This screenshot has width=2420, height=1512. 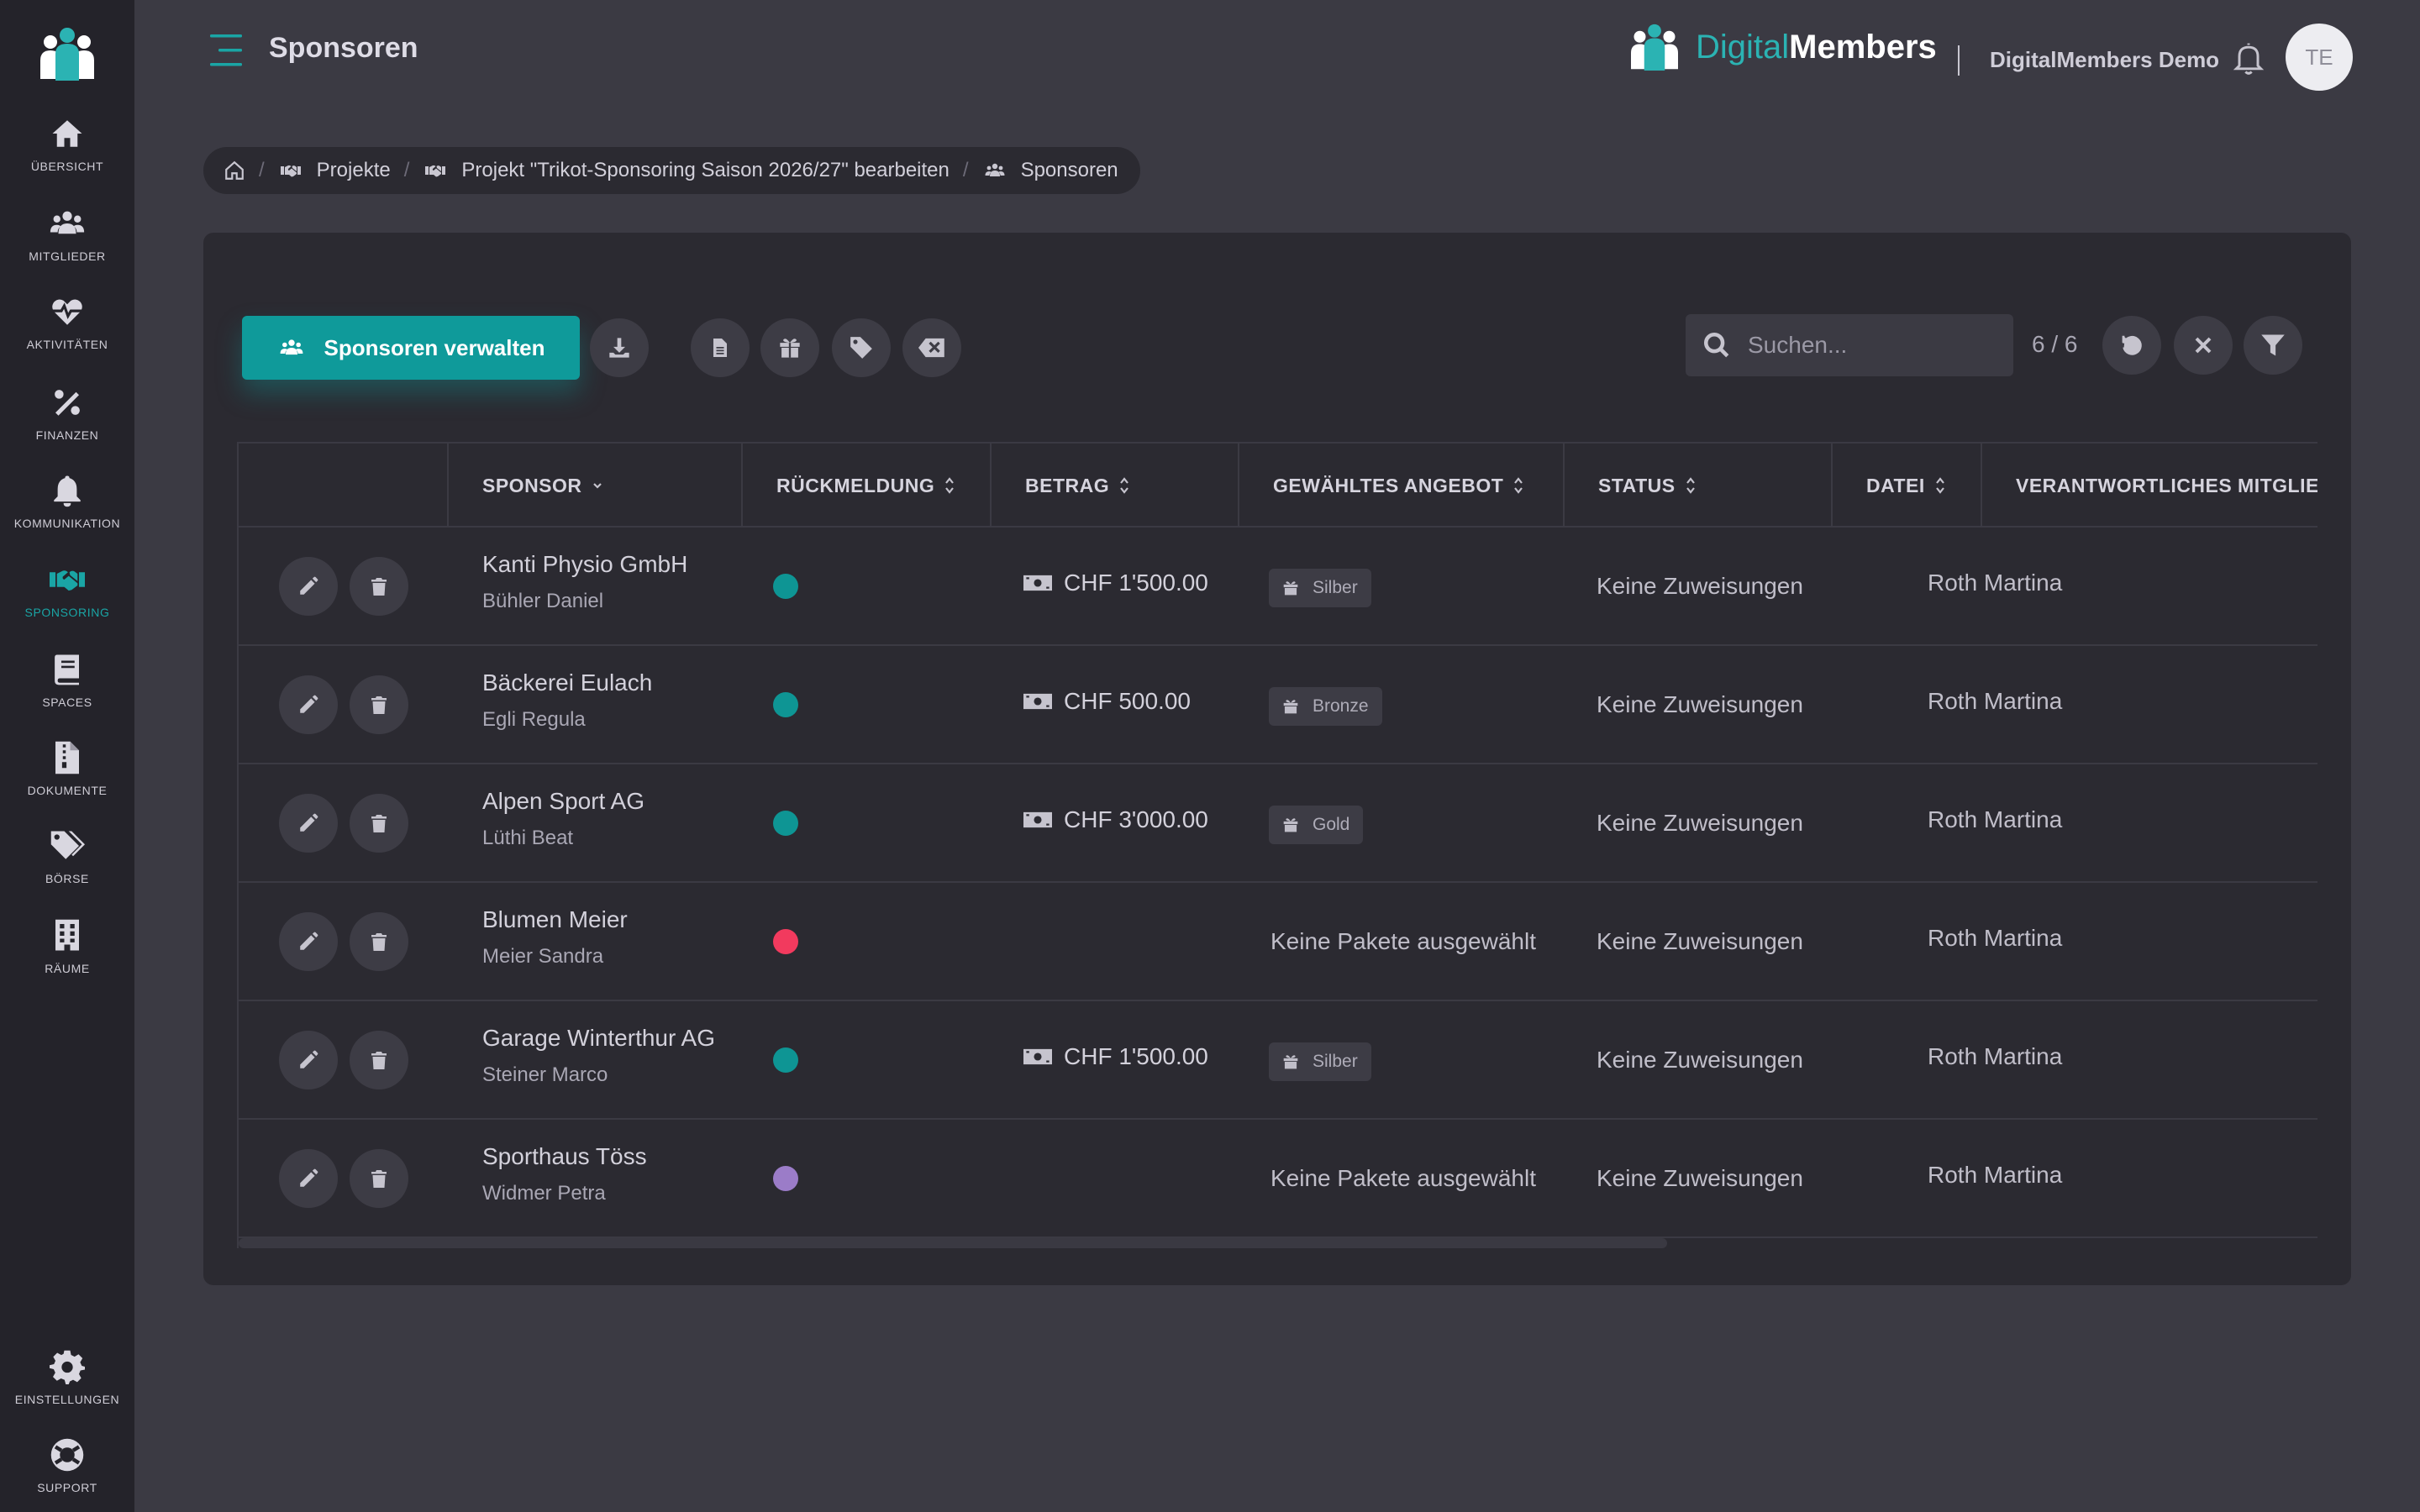 I want to click on column-header-betrag: BETRAG, so click(x=1114, y=486).